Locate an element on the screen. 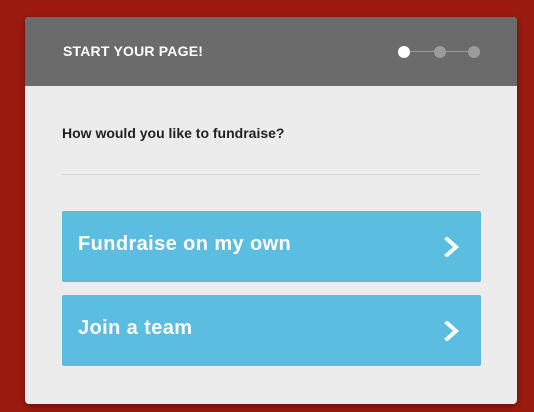 This screenshot has height=412, width=534. option-label: Fundraise on my own is located at coordinates (185, 244).